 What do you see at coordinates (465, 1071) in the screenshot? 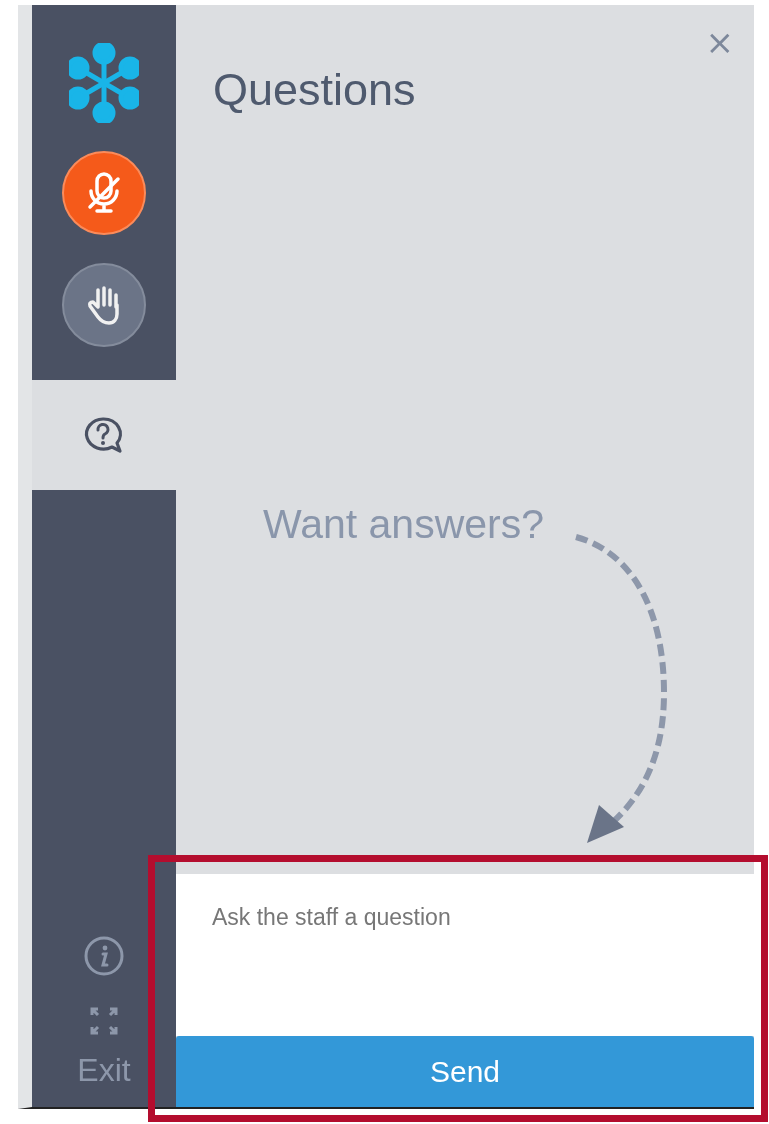
I see `send-button: Send` at bounding box center [465, 1071].